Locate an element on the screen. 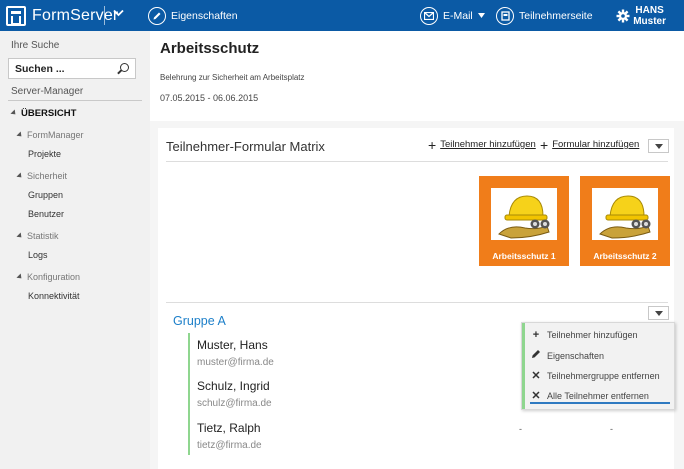 Image resolution: width=684 pixels, height=469 pixels. participant-email: schulz@firma.de is located at coordinates (234, 403).